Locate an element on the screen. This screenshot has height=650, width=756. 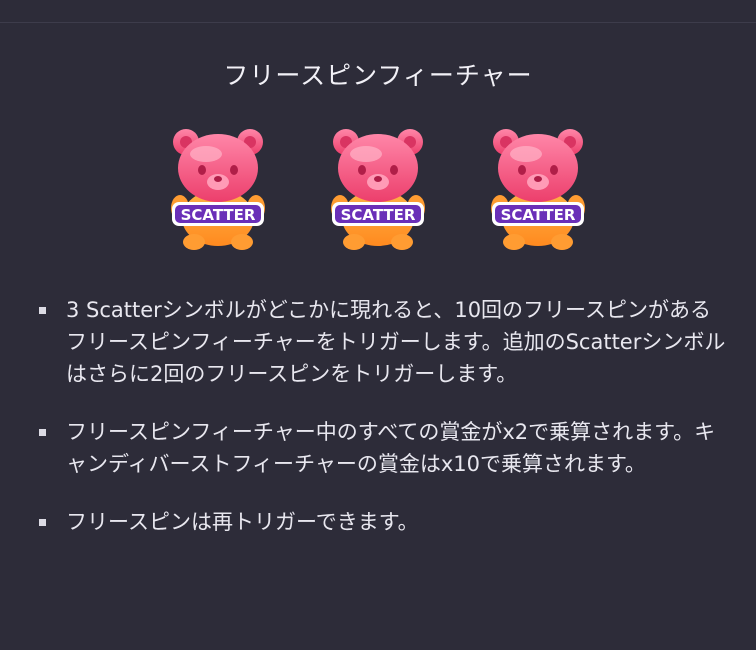
feature-title: フリースピンフィーチャー is located at coordinates (378, 75).